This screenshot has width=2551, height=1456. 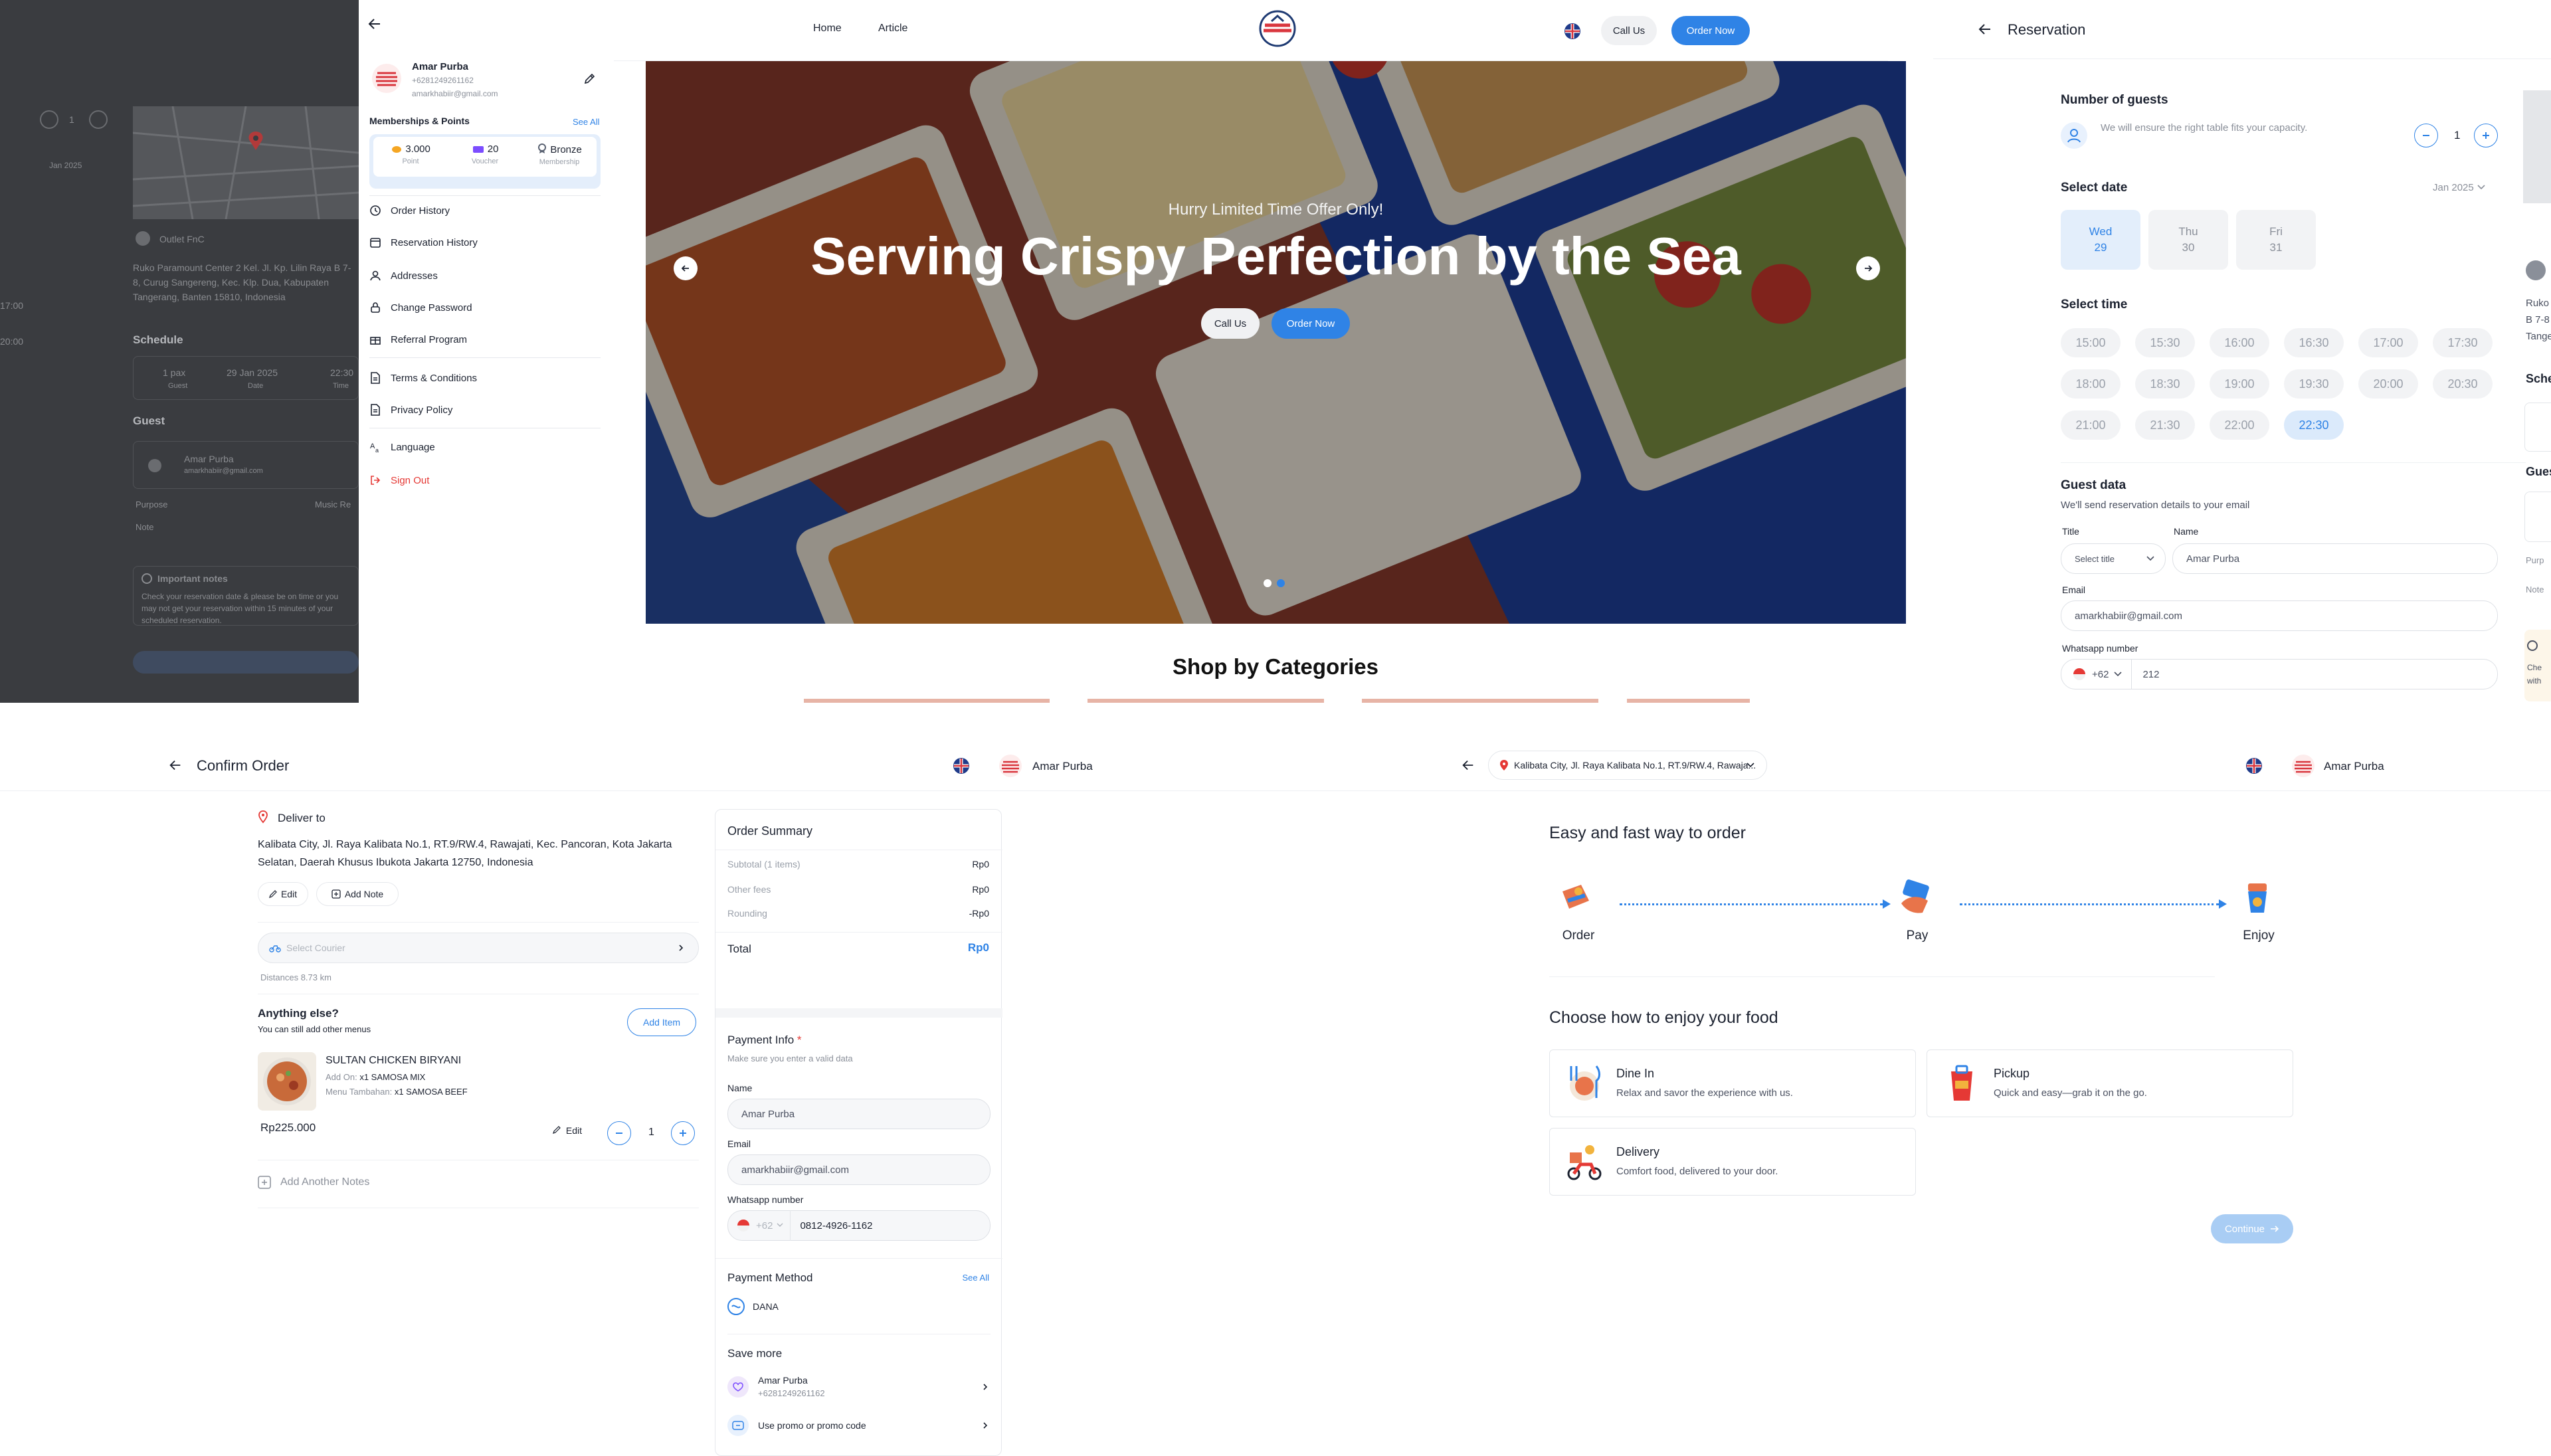 What do you see at coordinates (683, 1133) in the screenshot?
I see `qty-increment-button` at bounding box center [683, 1133].